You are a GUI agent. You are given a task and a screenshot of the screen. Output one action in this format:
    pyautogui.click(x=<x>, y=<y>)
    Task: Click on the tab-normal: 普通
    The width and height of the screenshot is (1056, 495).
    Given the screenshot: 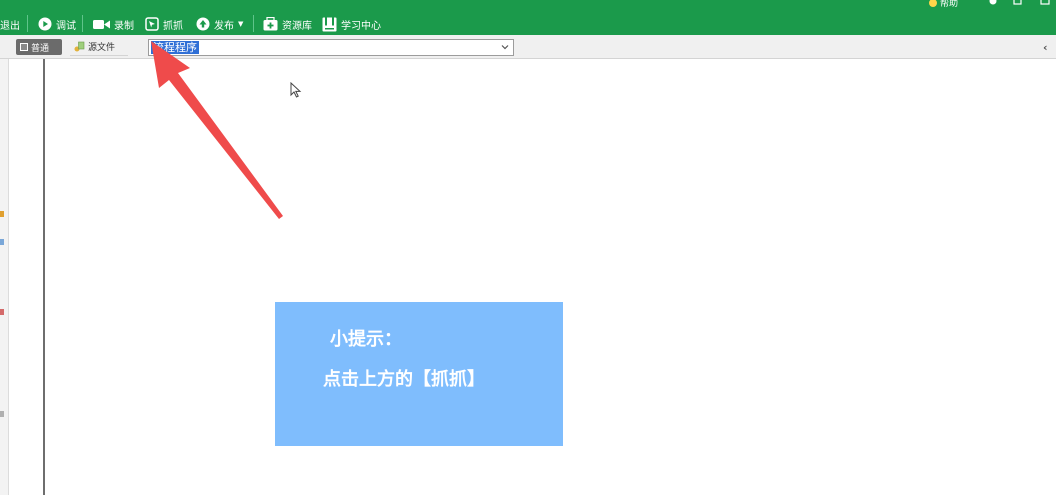 What is the action you would take?
    pyautogui.click(x=39, y=47)
    